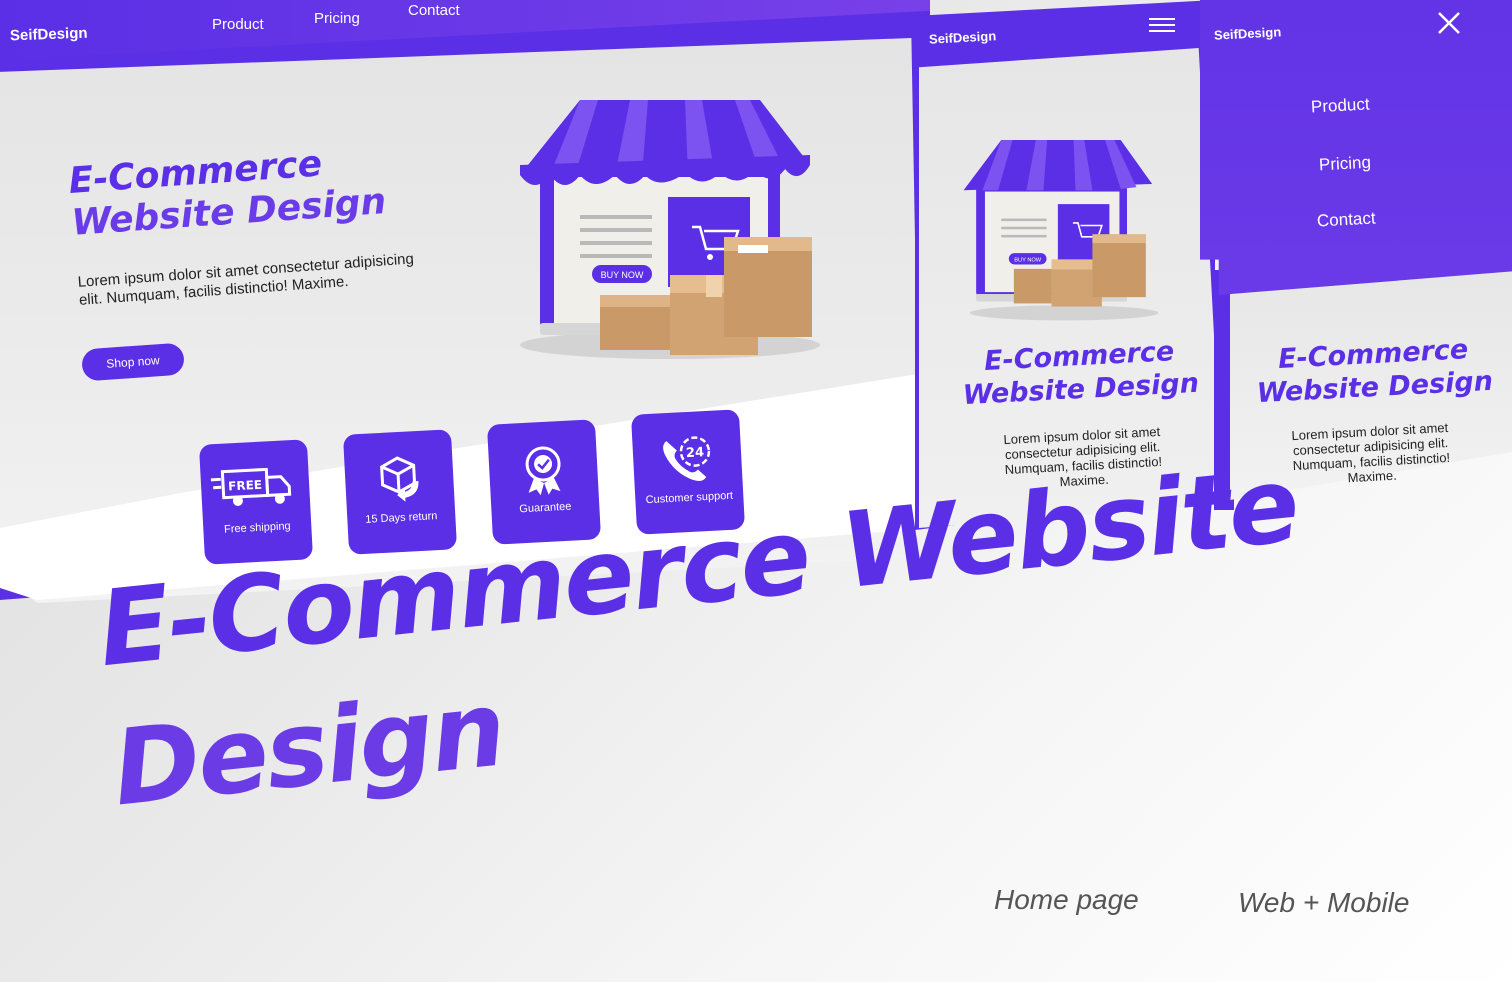 The width and height of the screenshot is (1512, 982). I want to click on svg-text: FREE, so click(245, 486).